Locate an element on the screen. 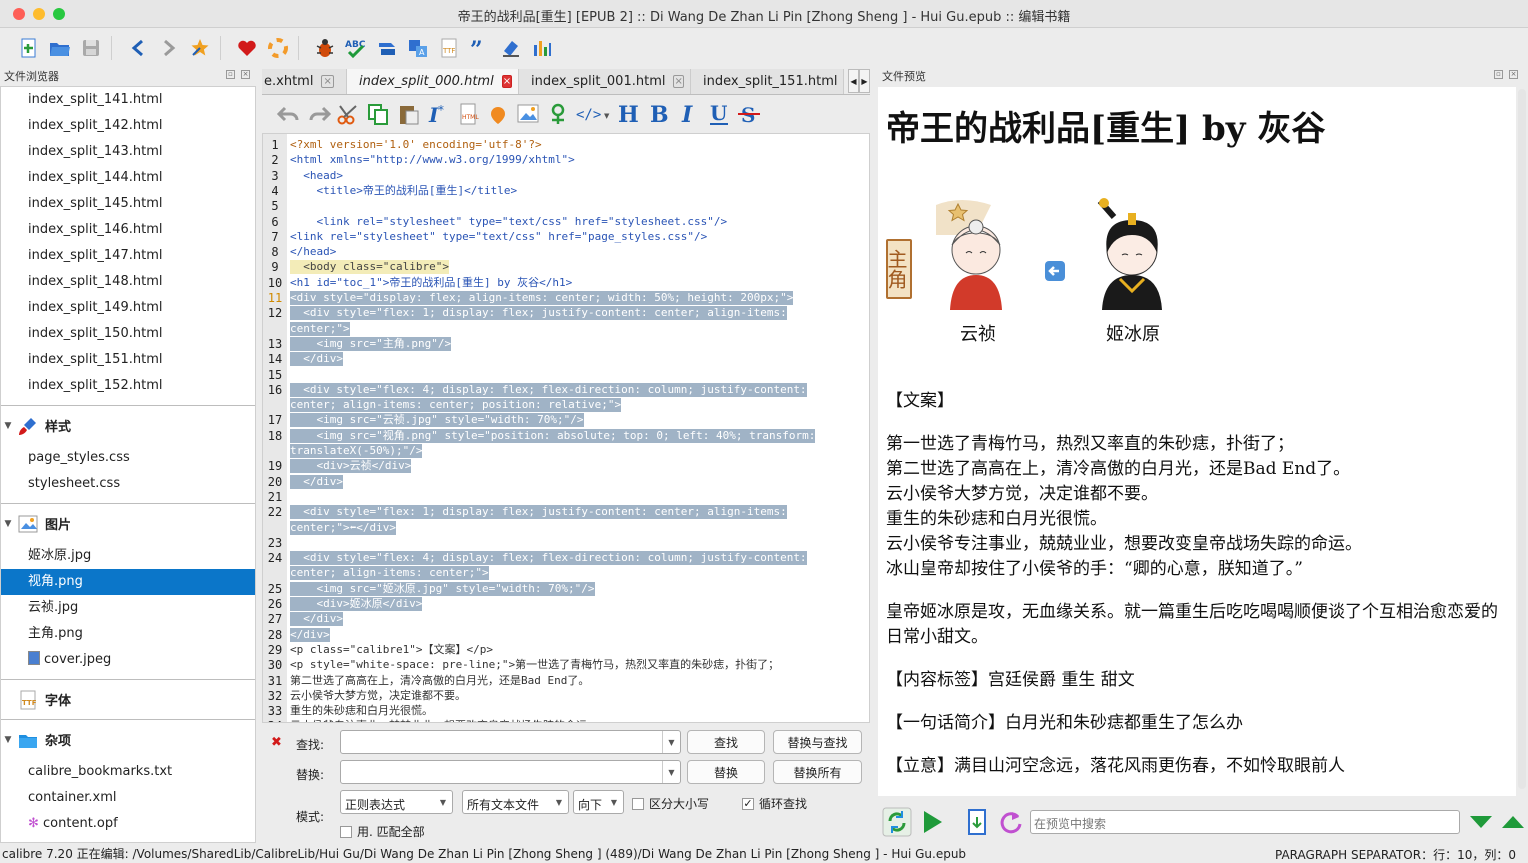 Image resolution: width=1528 pixels, height=863 pixels. strikethrough-icon: S is located at coordinates (749, 114).